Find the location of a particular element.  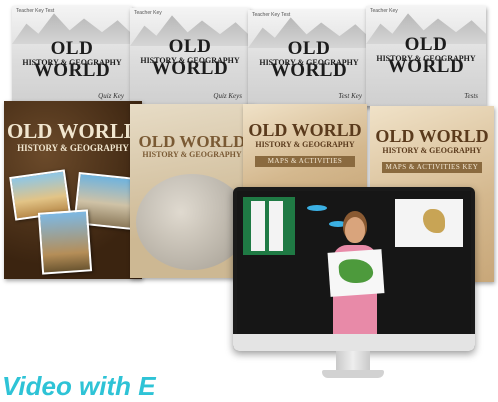

presenter-head is located at coordinates (355, 230).